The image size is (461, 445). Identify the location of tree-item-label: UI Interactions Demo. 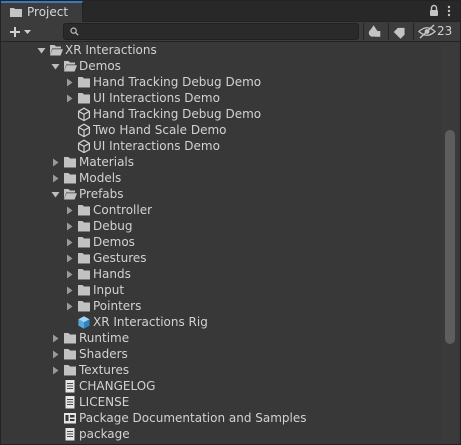
(156, 146).